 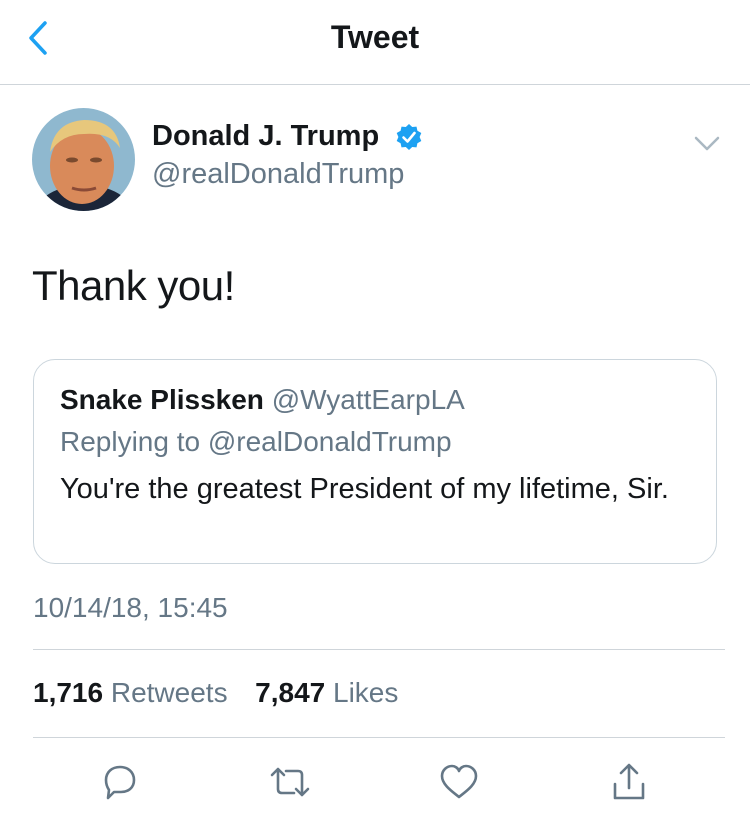 I want to click on quote-header: Snake Plissken @WyattEarpLA, so click(x=262, y=400).